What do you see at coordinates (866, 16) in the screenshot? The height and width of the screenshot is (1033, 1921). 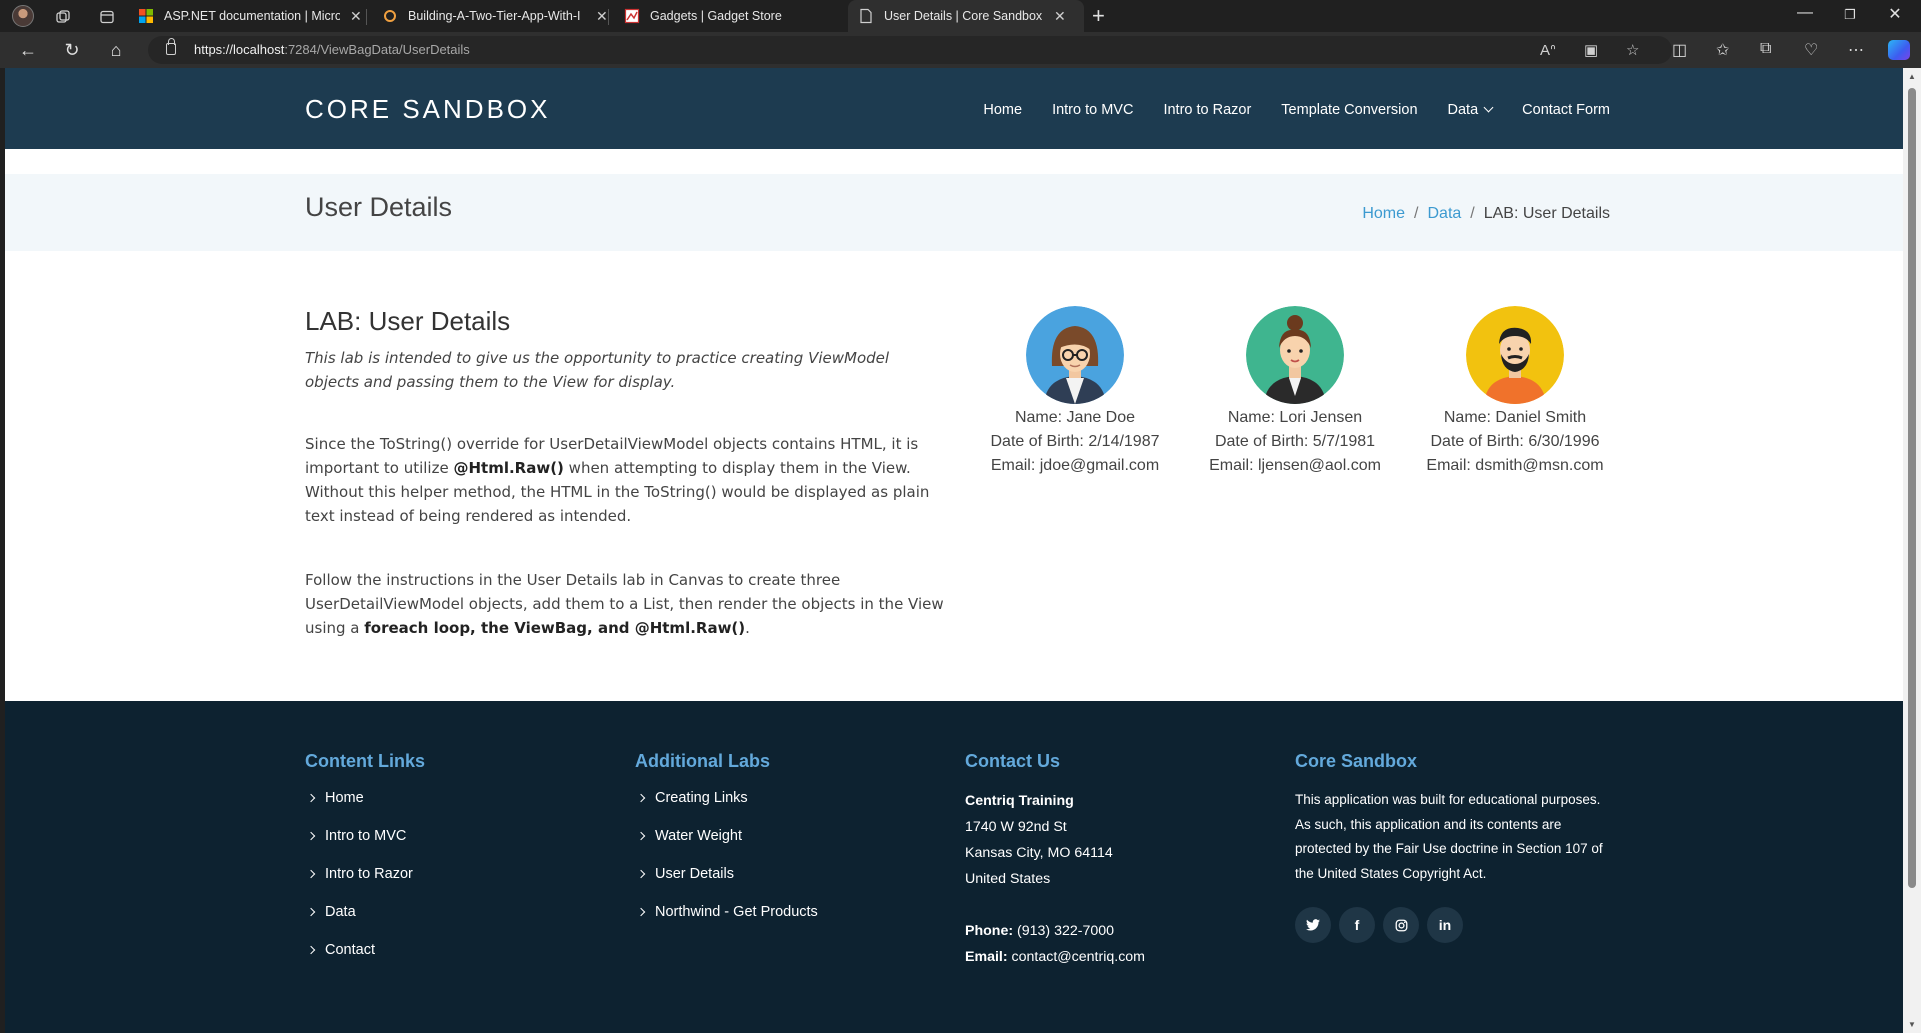 I see `page-icon` at bounding box center [866, 16].